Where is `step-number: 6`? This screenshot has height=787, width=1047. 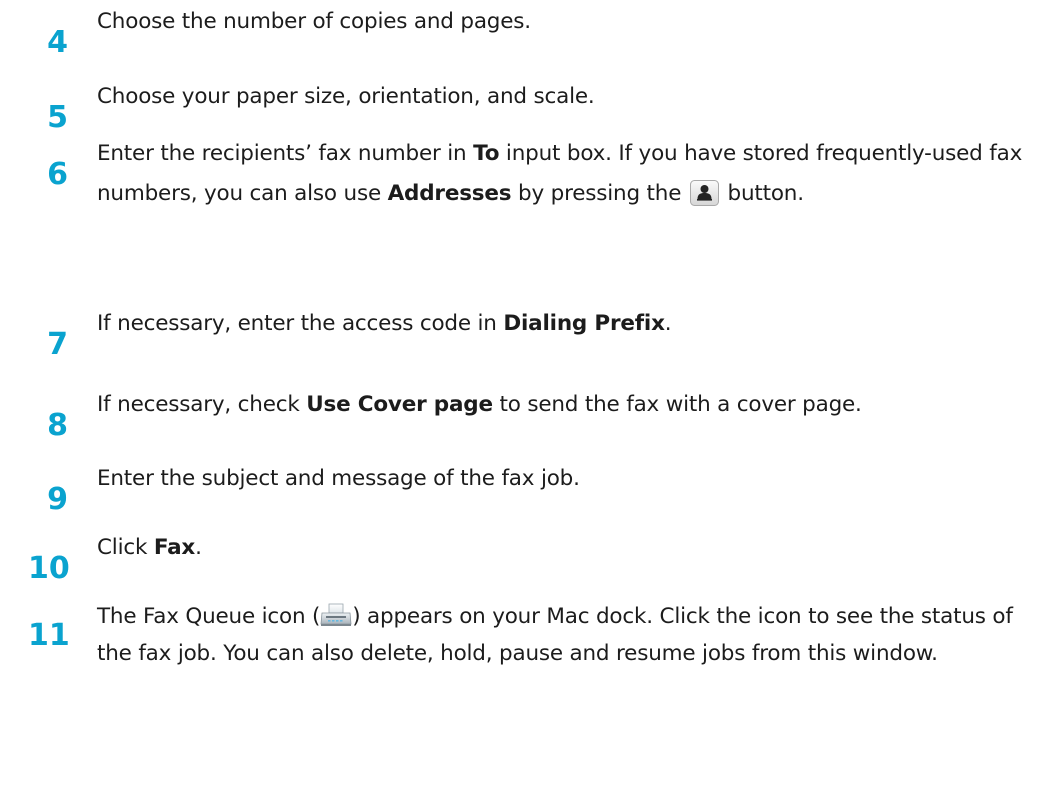
step-number: 6 is located at coordinates (57, 174).